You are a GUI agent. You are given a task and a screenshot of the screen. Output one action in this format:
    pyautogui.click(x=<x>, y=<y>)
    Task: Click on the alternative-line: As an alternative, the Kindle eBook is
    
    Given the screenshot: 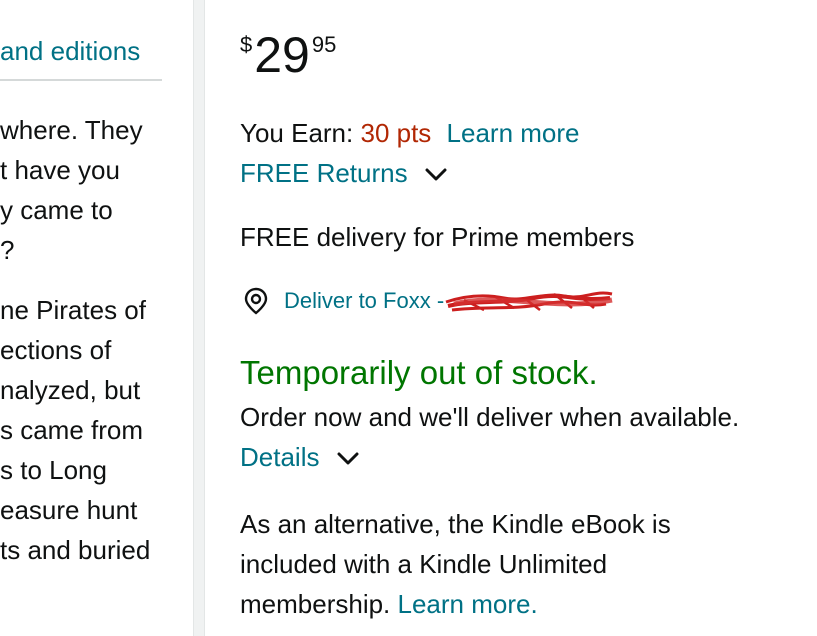 What is the action you would take?
    pyautogui.click(x=455, y=524)
    